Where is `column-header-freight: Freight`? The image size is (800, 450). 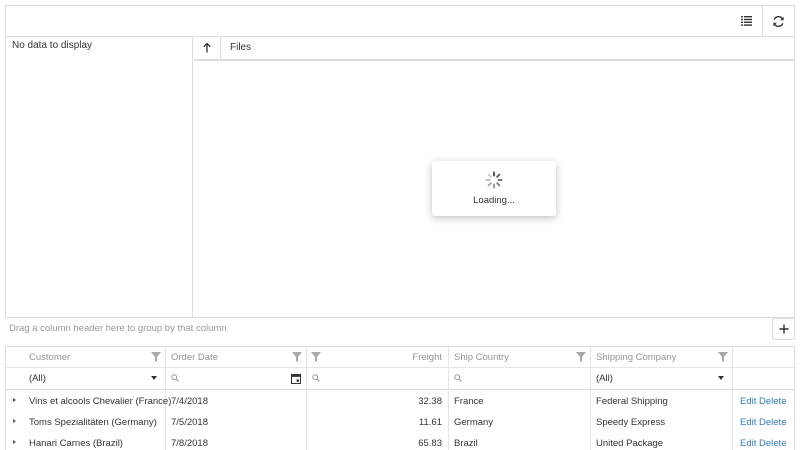 column-header-freight: Freight is located at coordinates (378, 357).